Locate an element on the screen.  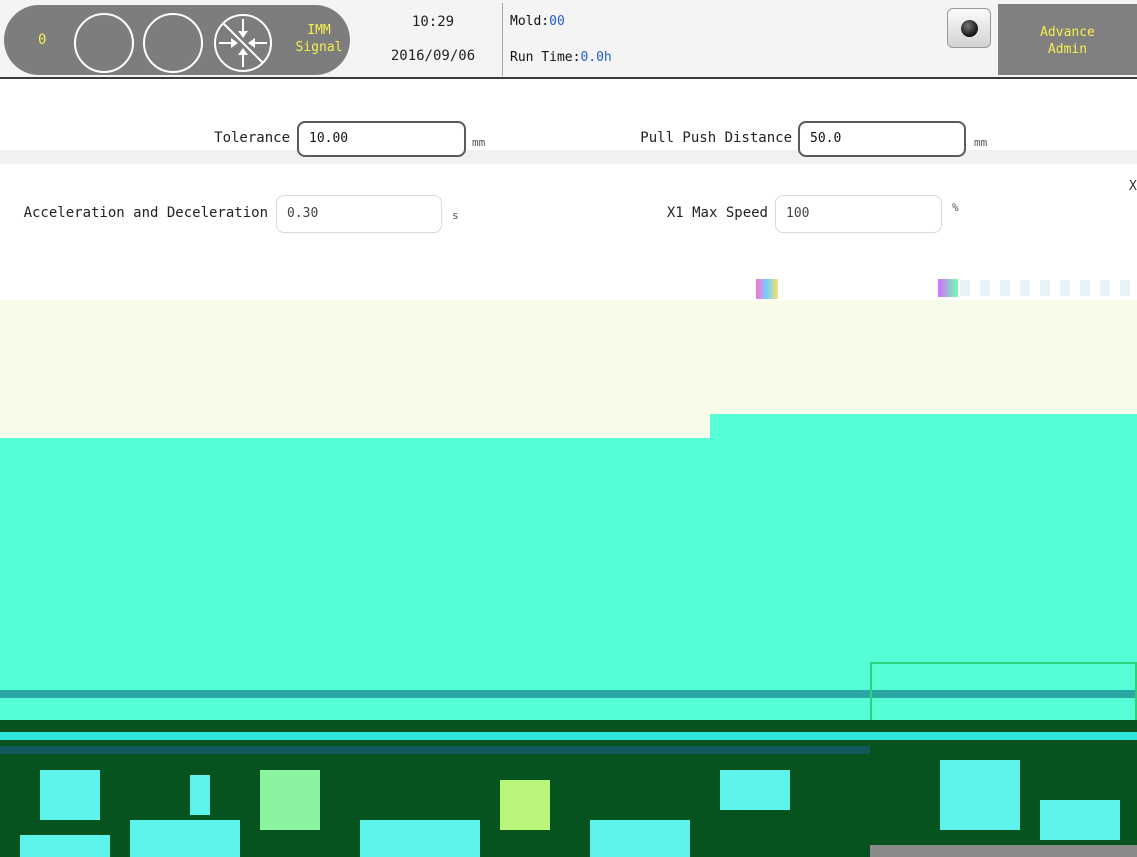
camera-icon is located at coordinates (969, 28).